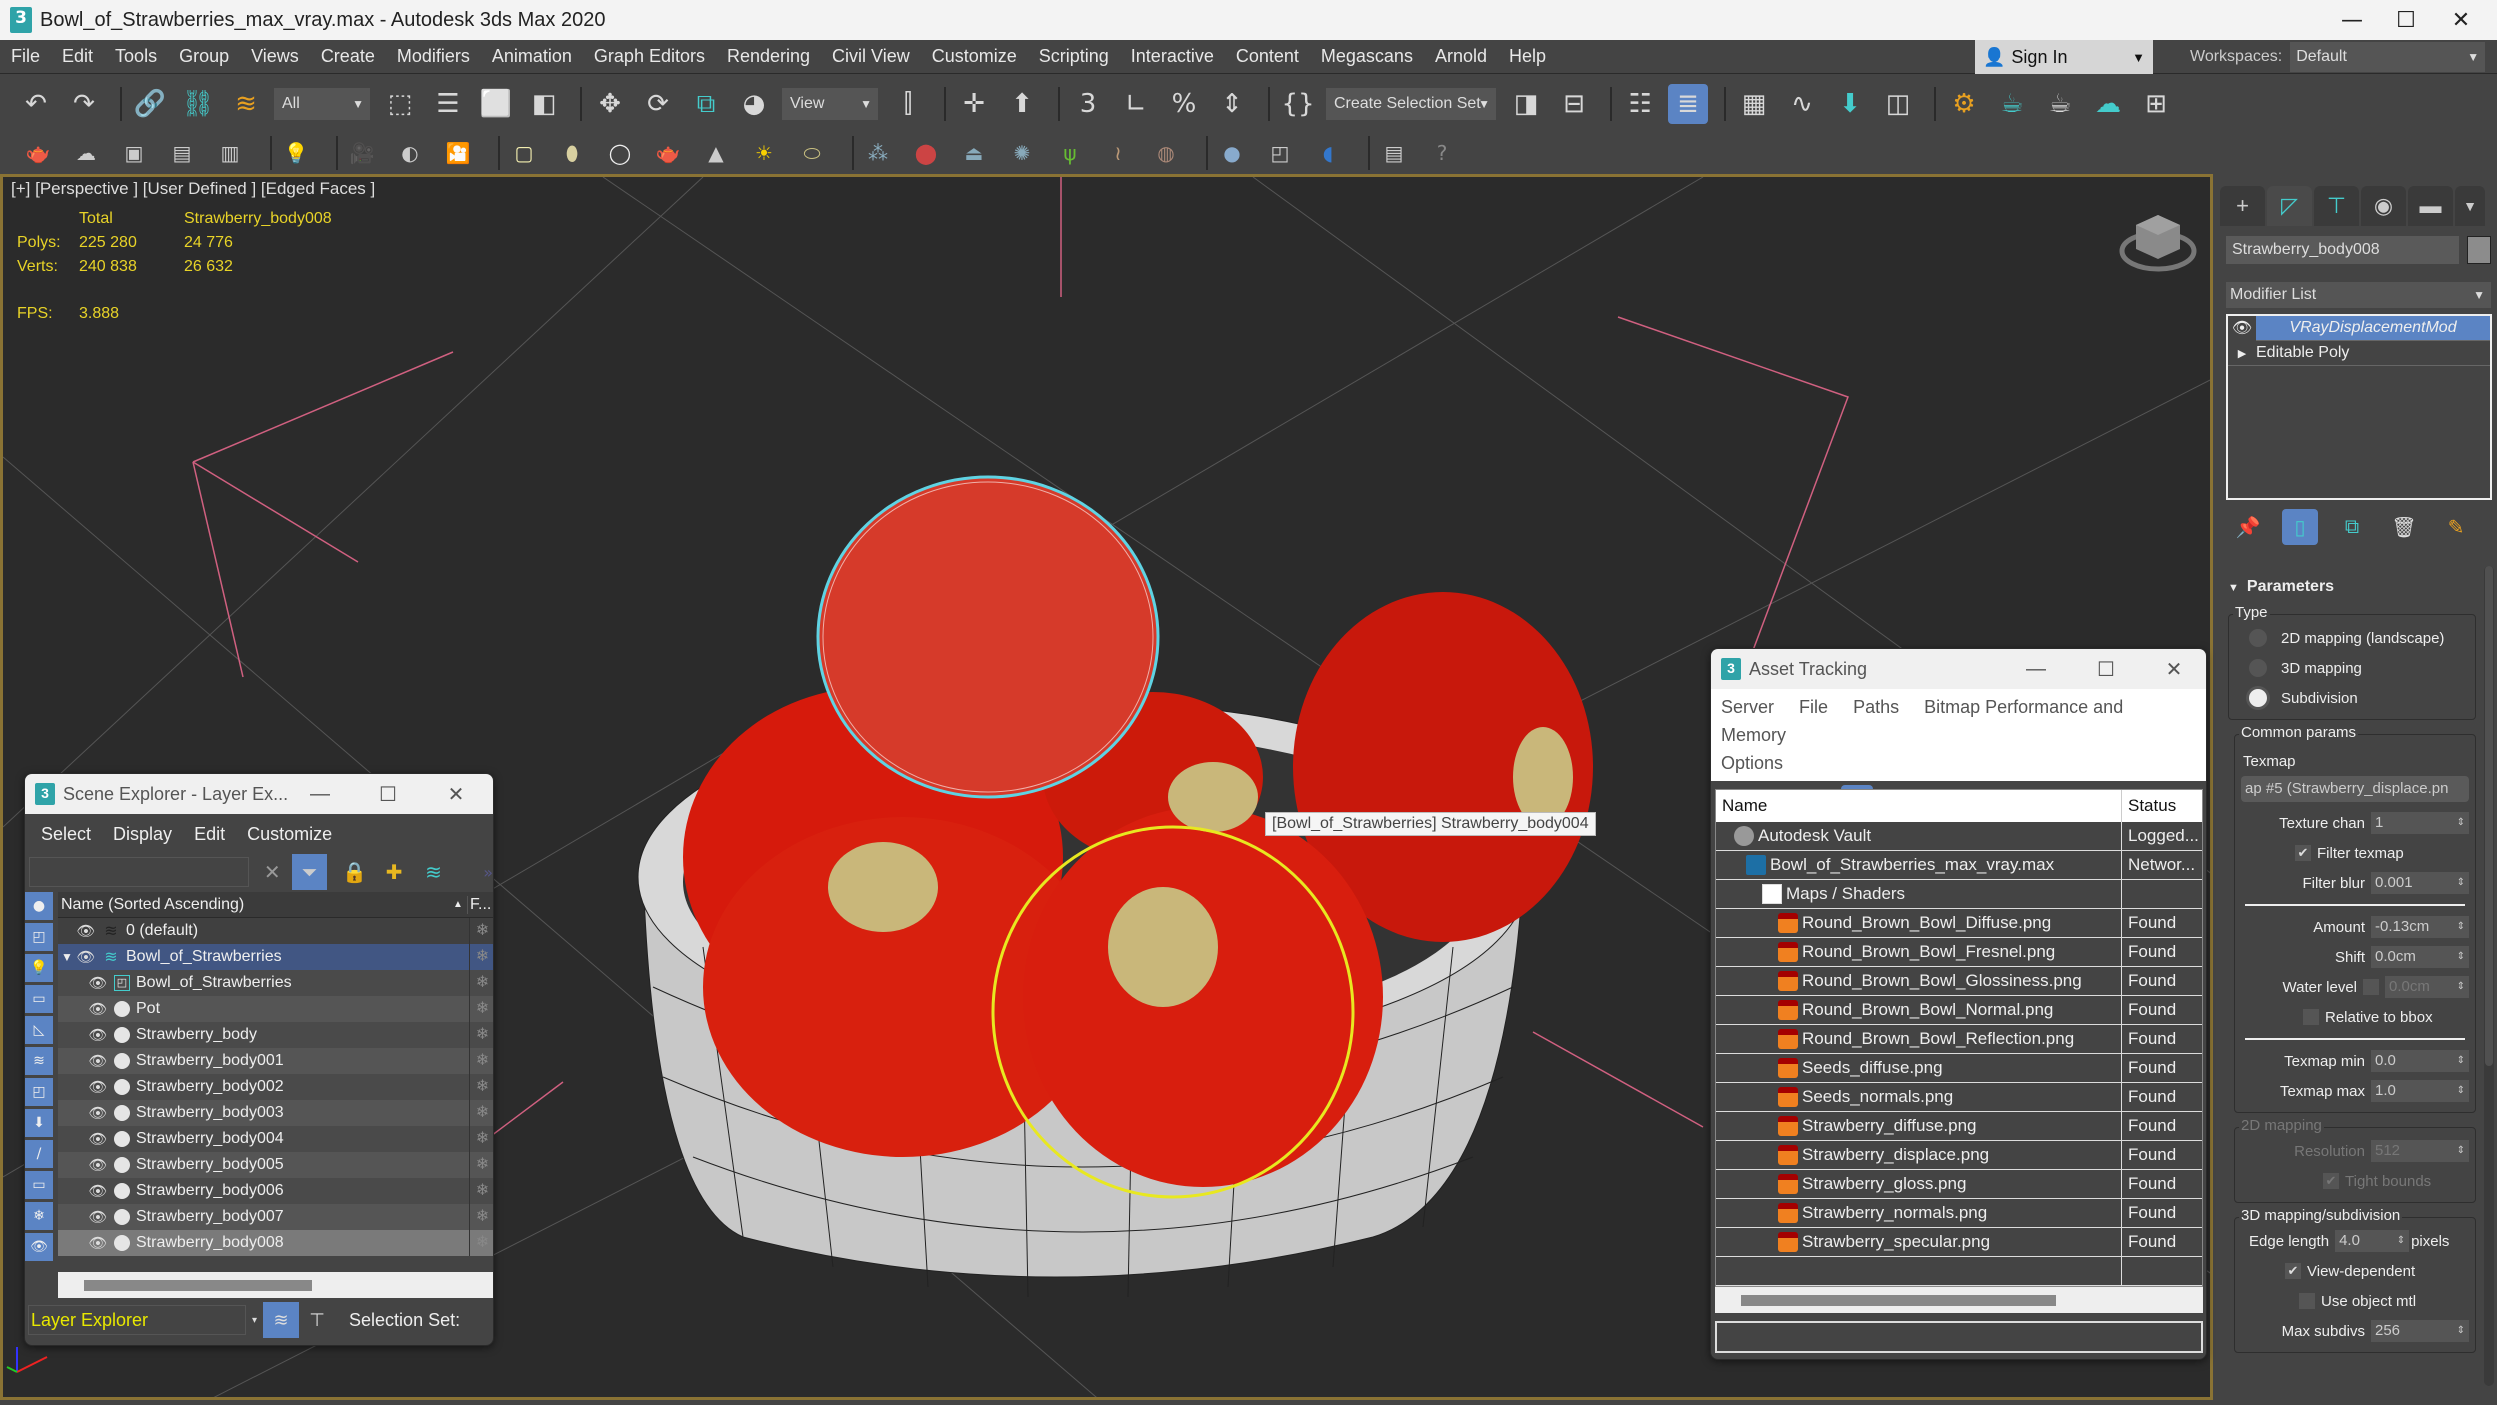 Image resolution: width=2497 pixels, height=1405 pixels. I want to click on fur-icon: ⁂, so click(878, 153).